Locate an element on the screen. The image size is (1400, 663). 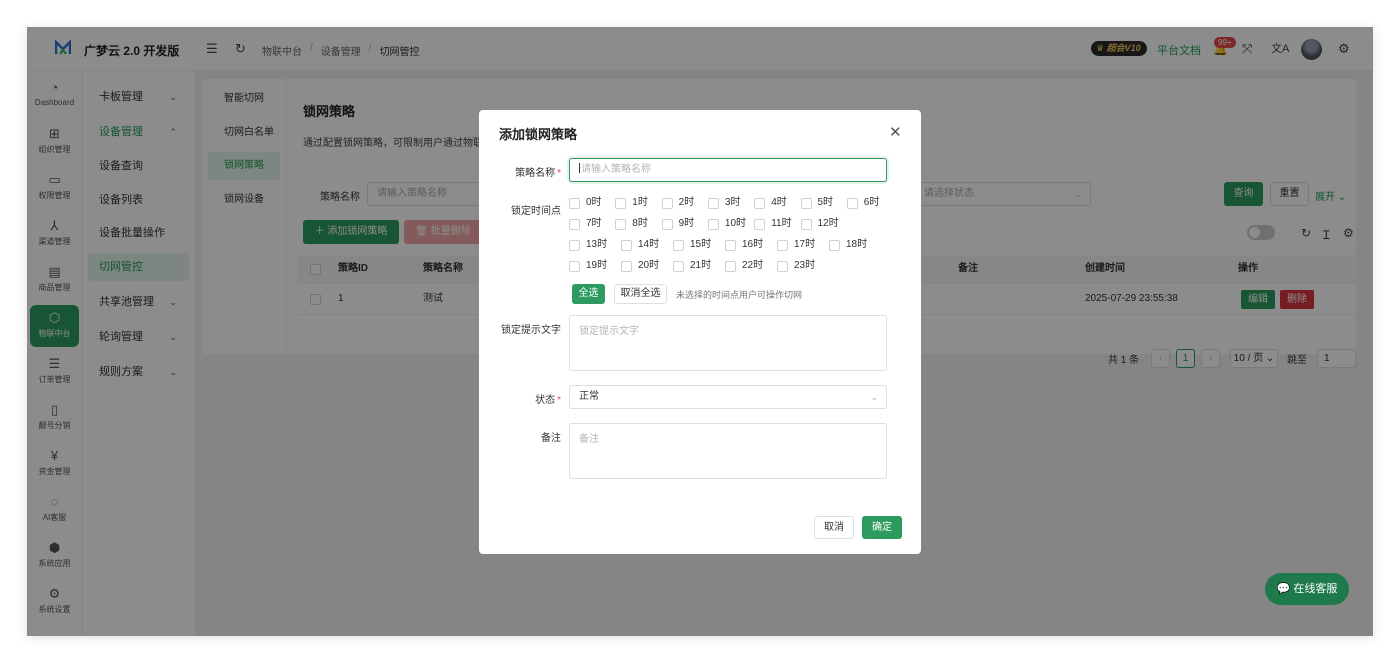
status-value: 正常 is located at coordinates (589, 396).